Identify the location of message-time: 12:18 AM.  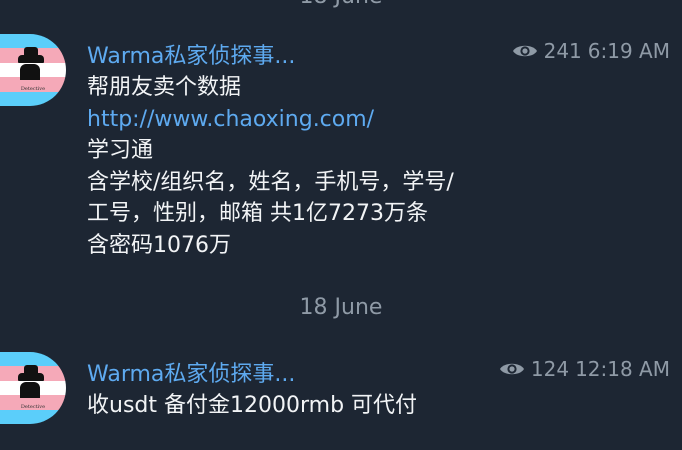
(622, 369).